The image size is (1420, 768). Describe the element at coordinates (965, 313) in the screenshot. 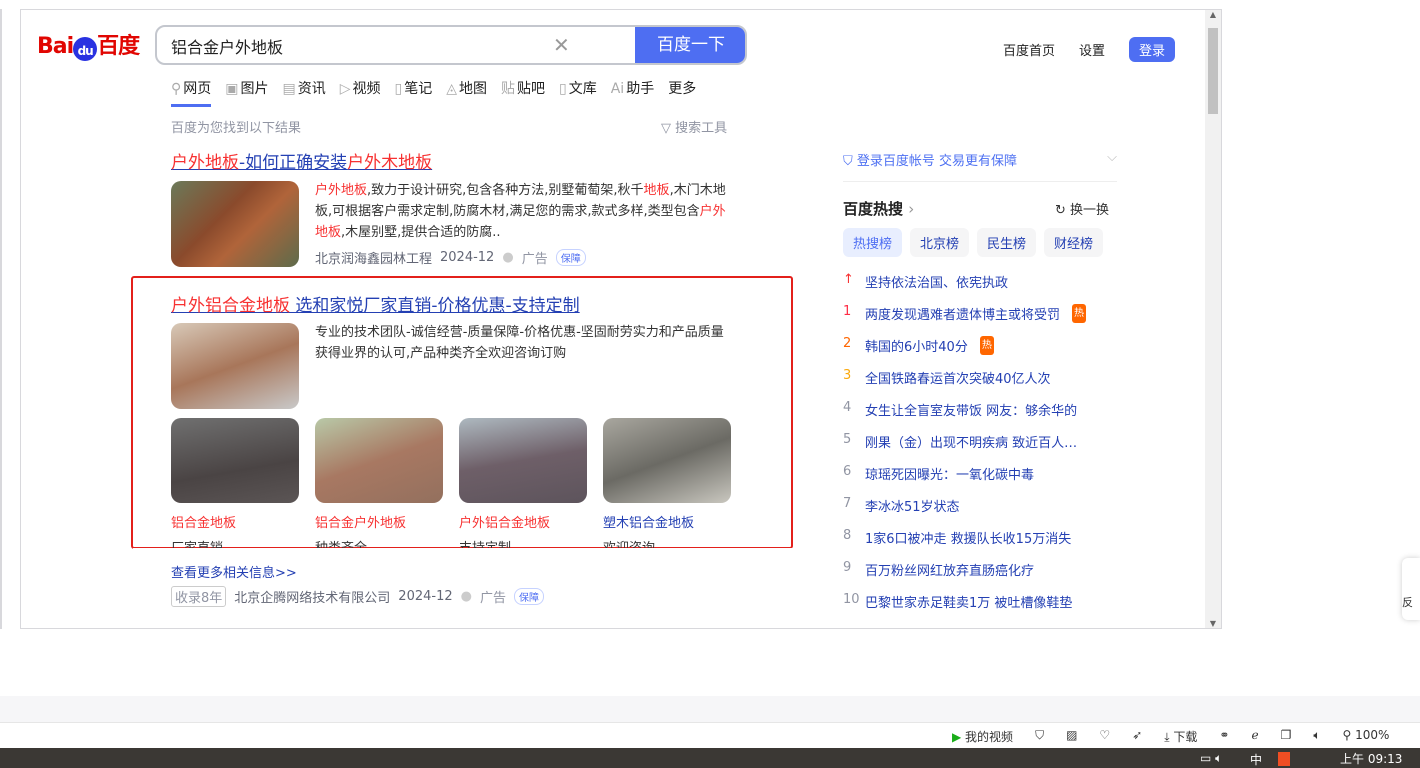

I see `hot-item: 1 两度发现遇难者遗体博主或将受罚热` at that location.